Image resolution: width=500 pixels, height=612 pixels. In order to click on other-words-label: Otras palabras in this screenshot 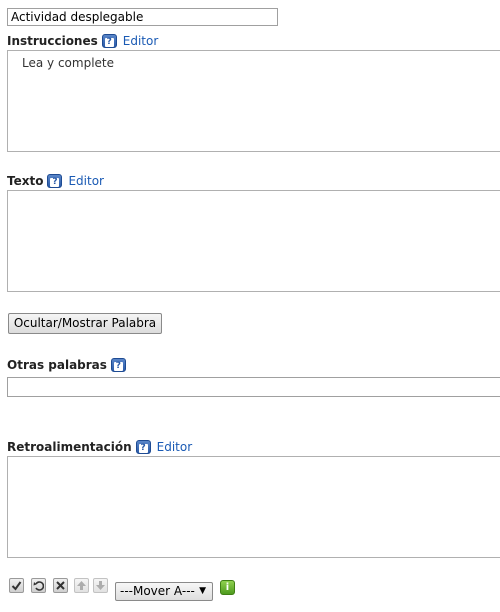, I will do `click(57, 365)`.